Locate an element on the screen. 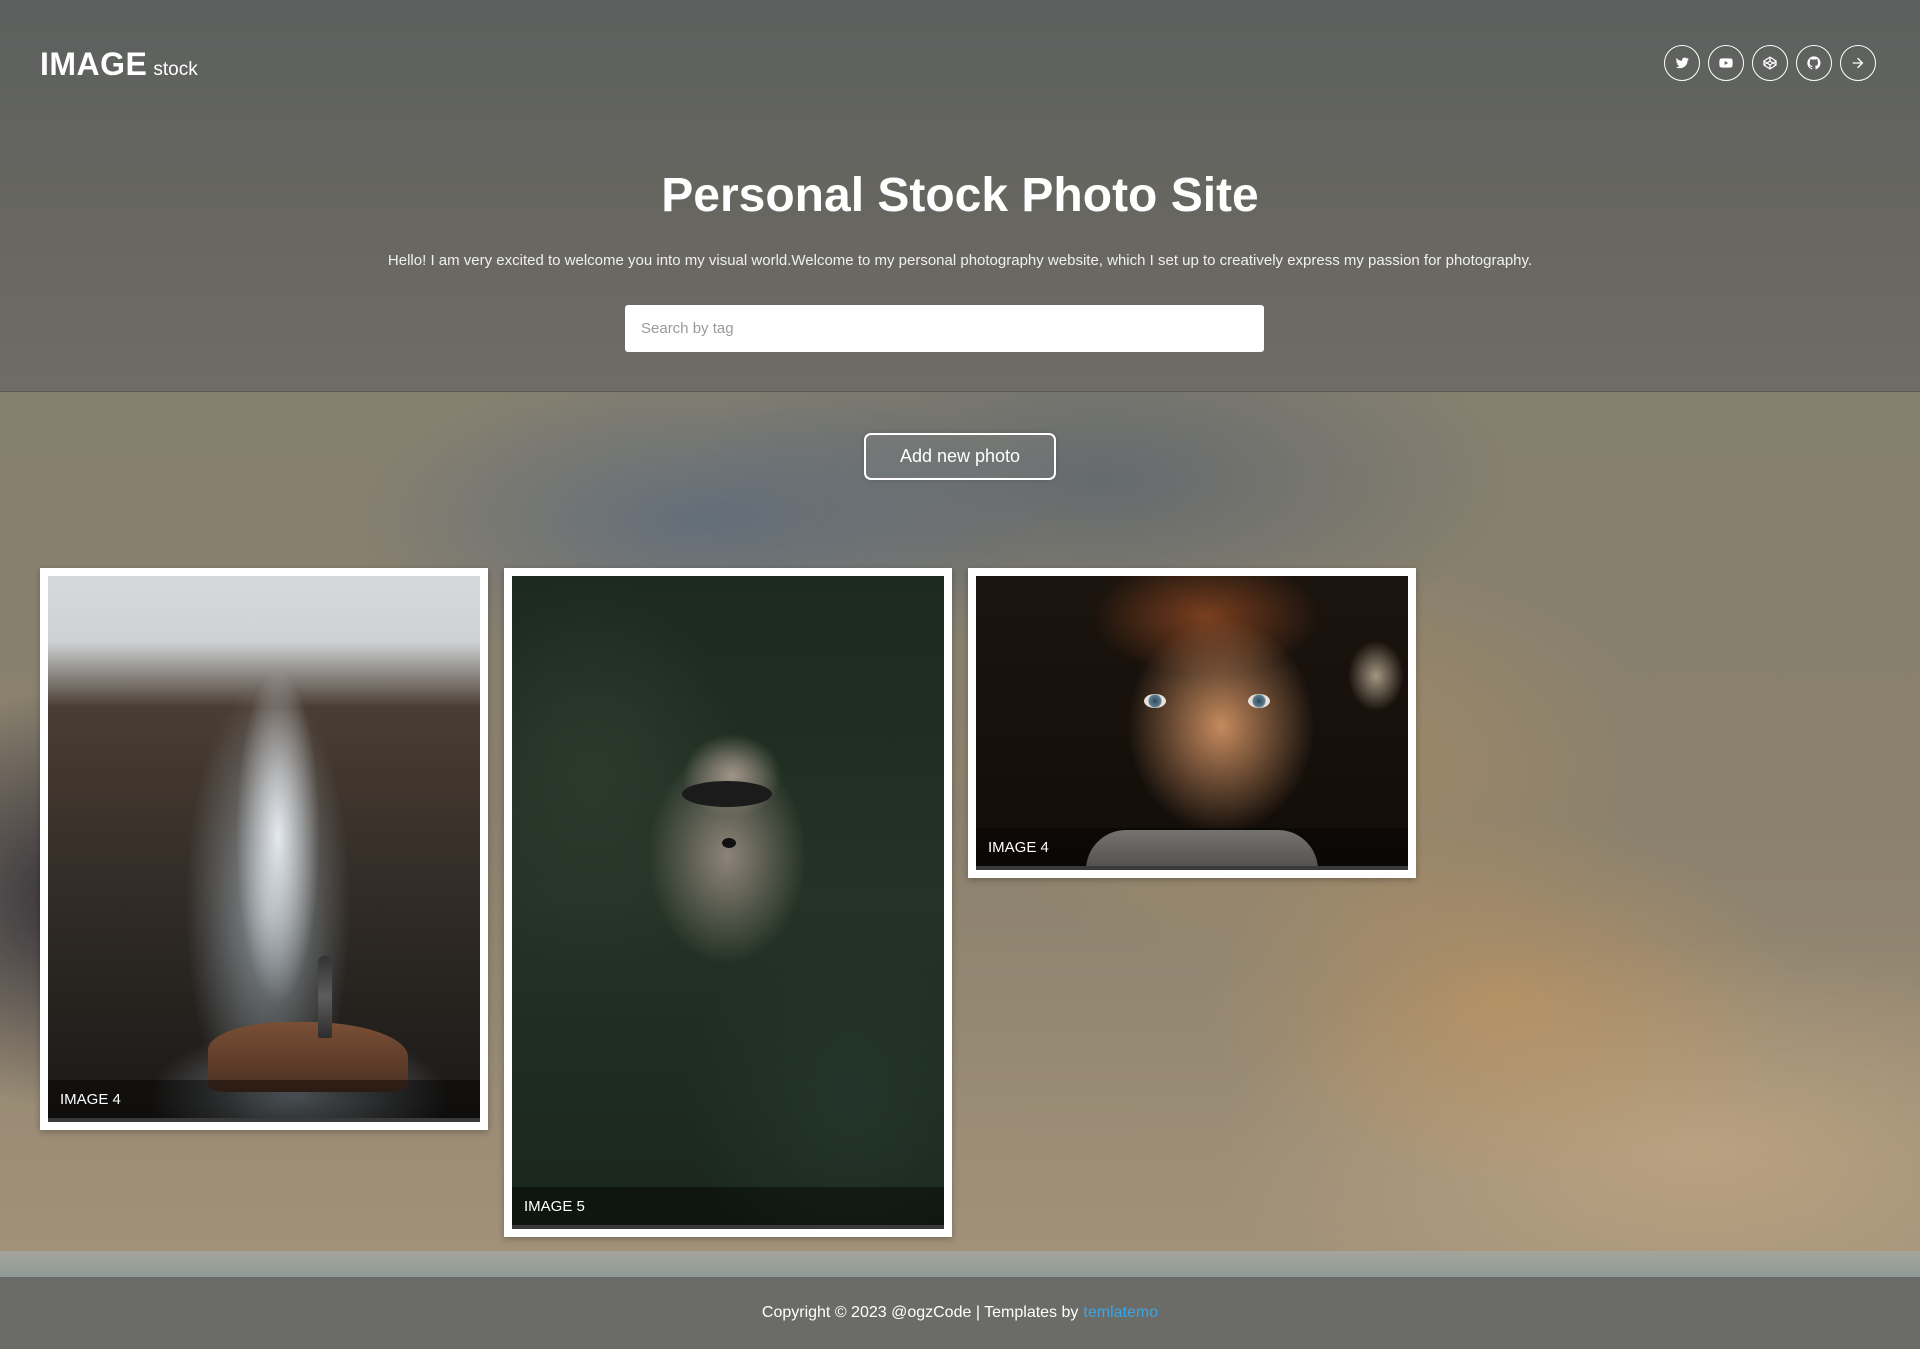 The height and width of the screenshot is (1349, 1920). github-link is located at coordinates (1814, 63).